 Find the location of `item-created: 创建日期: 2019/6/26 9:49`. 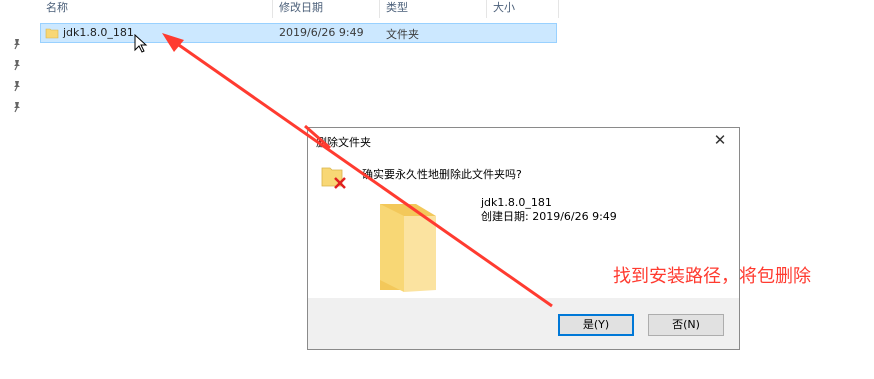

item-created: 创建日期: 2019/6/26 9:49 is located at coordinates (549, 216).